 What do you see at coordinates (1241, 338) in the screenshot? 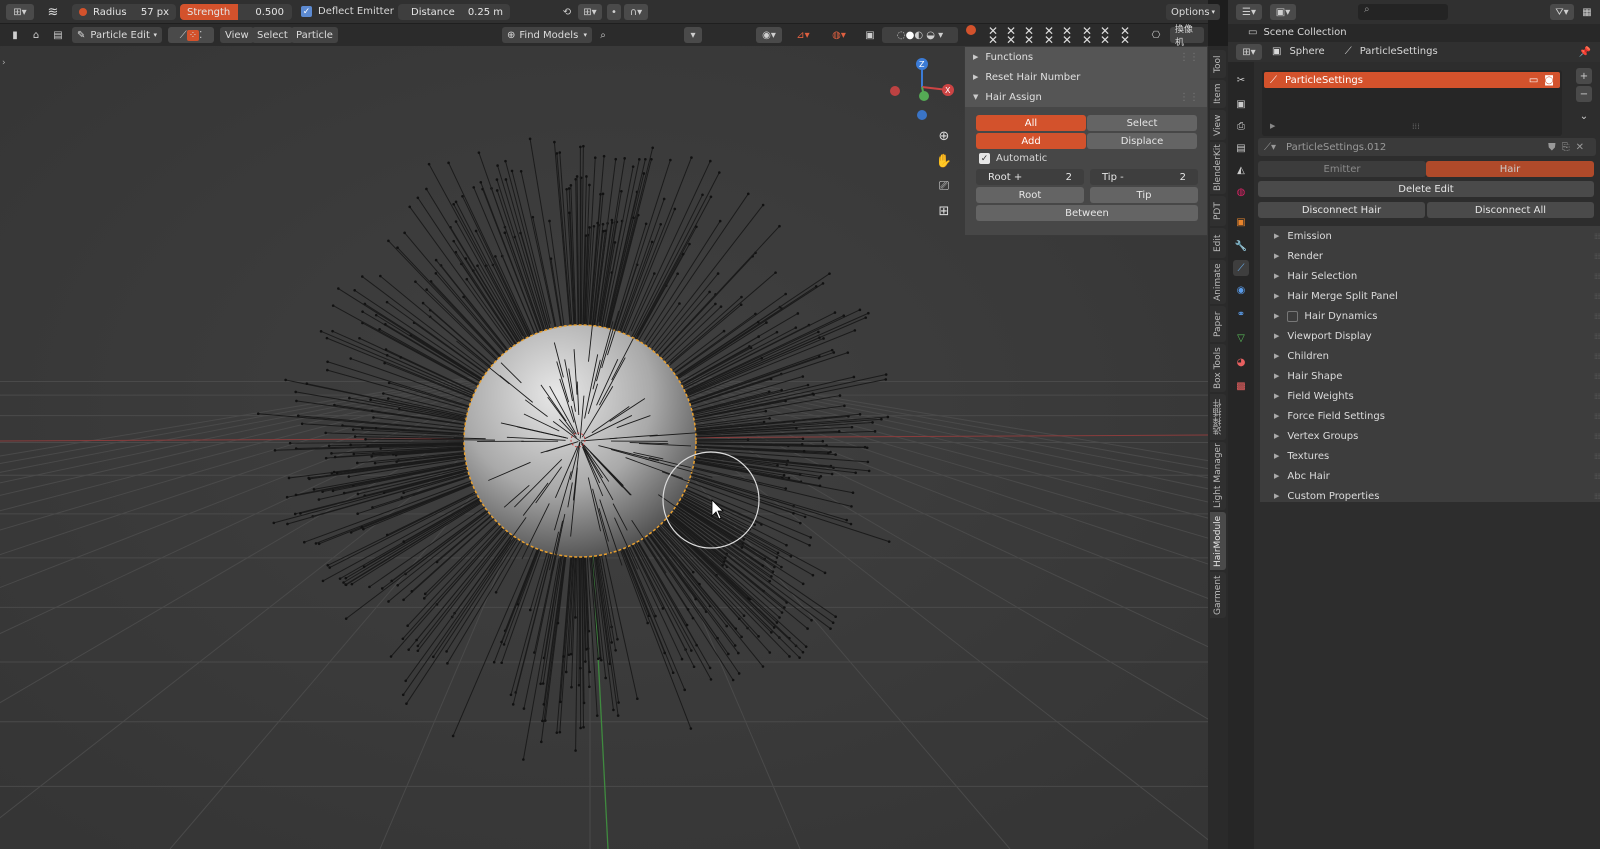
I see `data-tab-icon: ▽` at bounding box center [1241, 338].